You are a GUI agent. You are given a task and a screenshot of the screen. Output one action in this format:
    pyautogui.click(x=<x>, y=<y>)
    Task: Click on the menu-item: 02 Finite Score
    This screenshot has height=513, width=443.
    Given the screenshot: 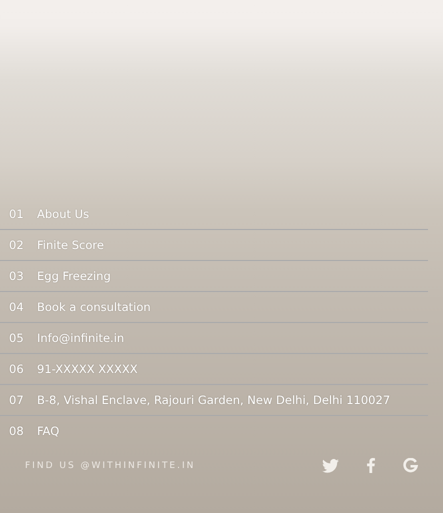 What is the action you would take?
    pyautogui.click(x=214, y=245)
    